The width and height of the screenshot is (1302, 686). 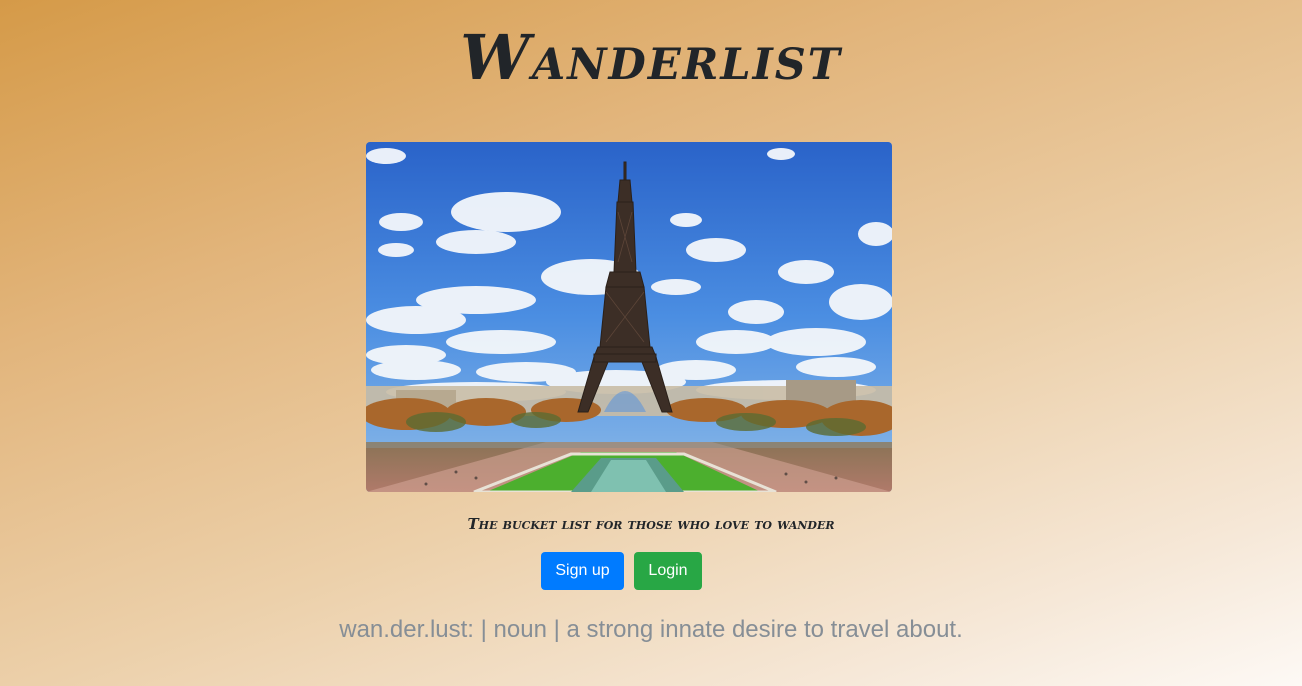 I want to click on app-title: Wanderlist, so click(x=651, y=57).